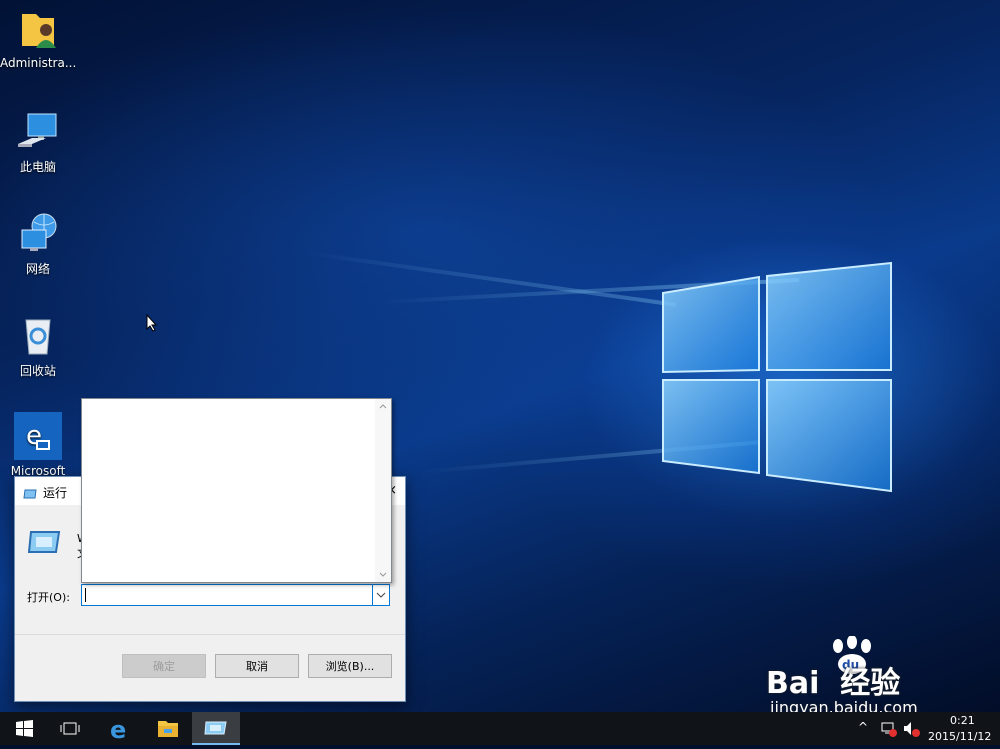  I want to click on taskbar-explorer-button, so click(168, 728).